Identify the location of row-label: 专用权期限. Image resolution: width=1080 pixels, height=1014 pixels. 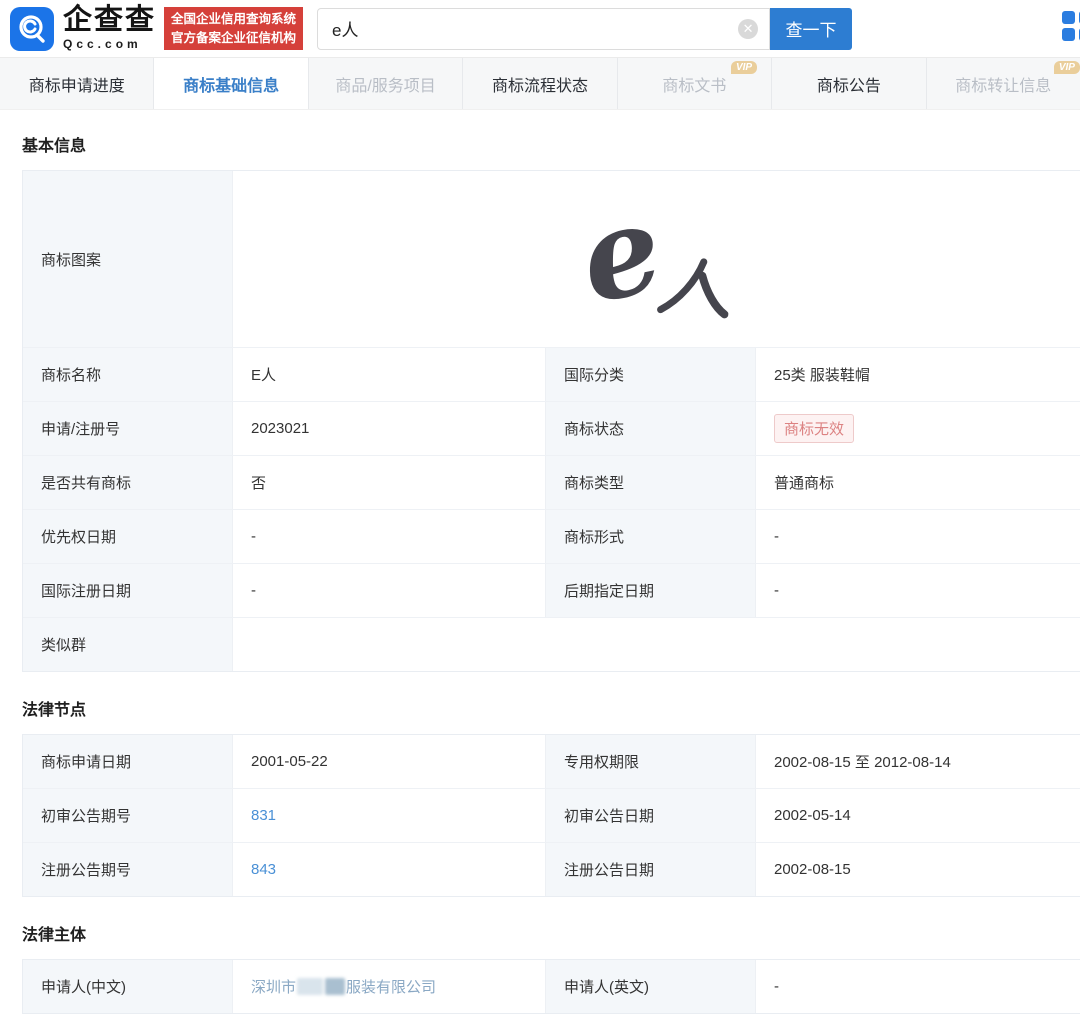
(651, 761).